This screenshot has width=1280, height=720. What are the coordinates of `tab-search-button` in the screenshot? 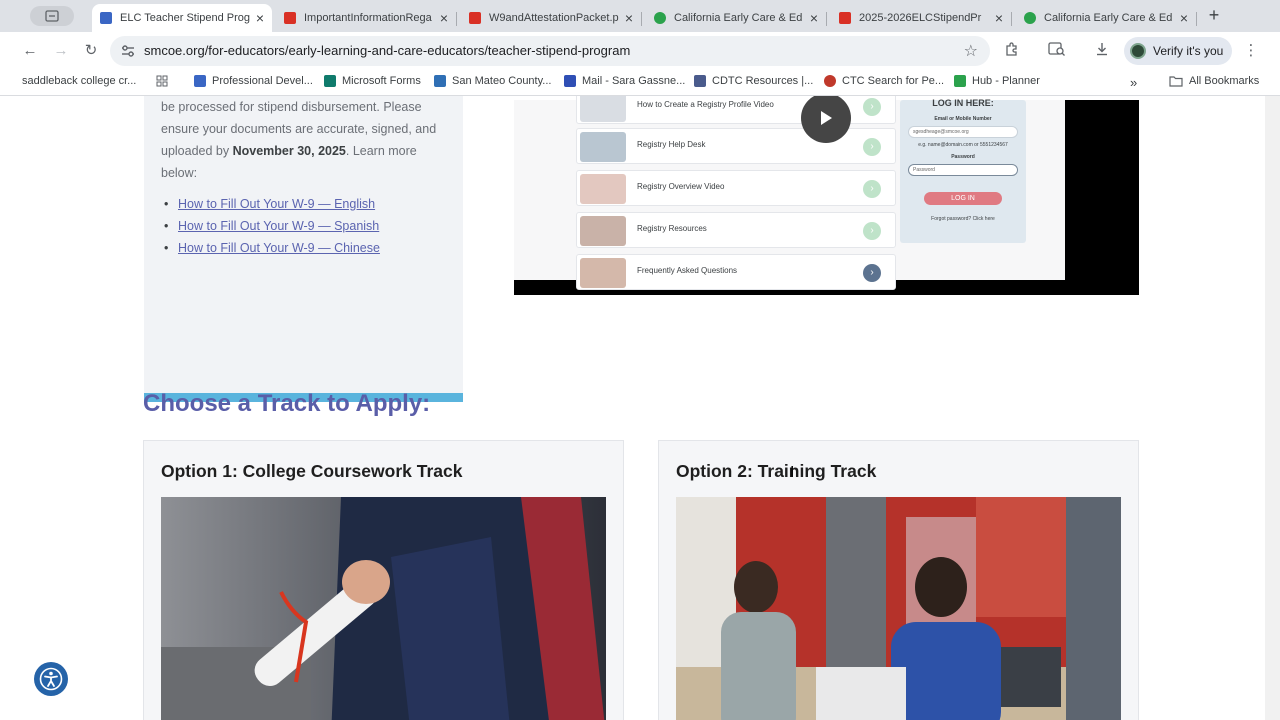 It's located at (52, 16).